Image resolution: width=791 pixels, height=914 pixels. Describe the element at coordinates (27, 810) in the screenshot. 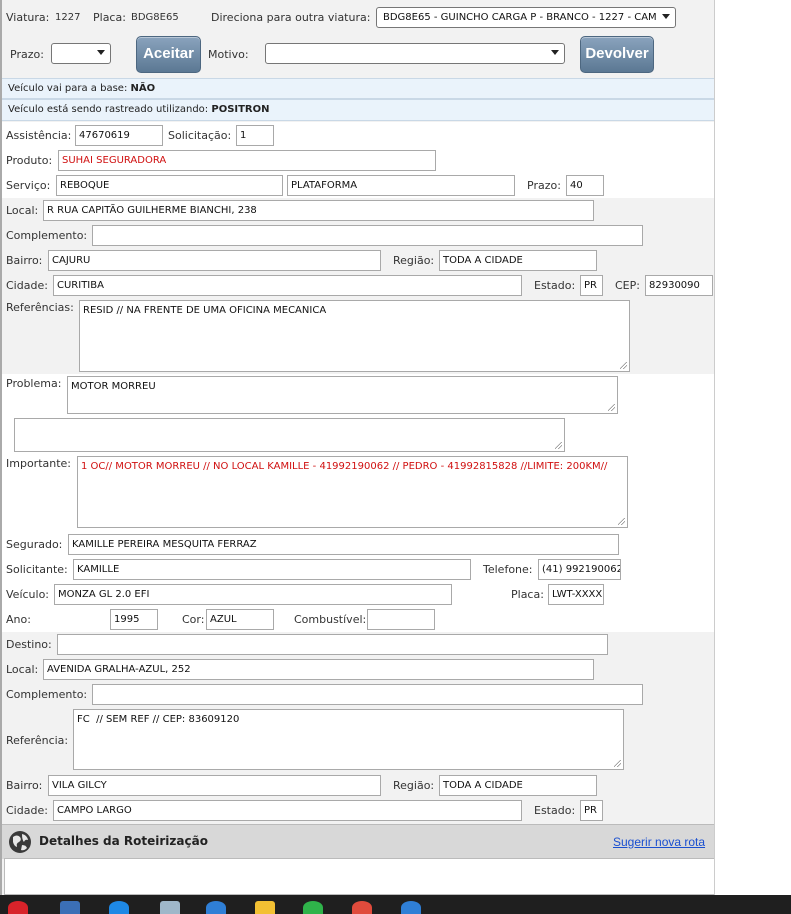

I see `destino-cidade-label: Cidade:` at that location.